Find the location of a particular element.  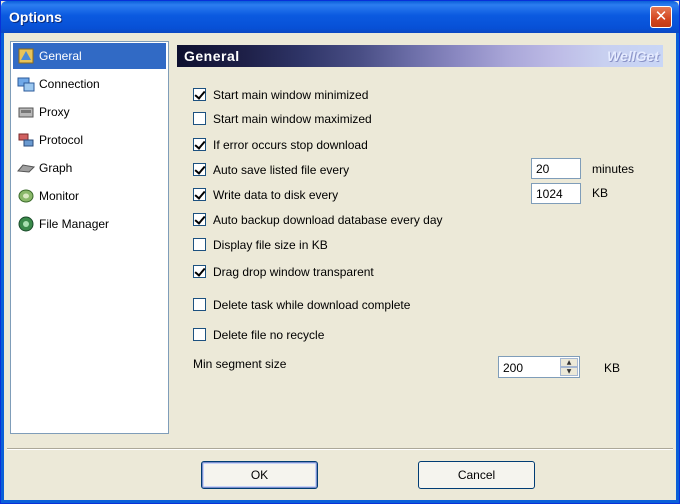

option-label: Drag drop window transparent is located at coordinates (293, 272).